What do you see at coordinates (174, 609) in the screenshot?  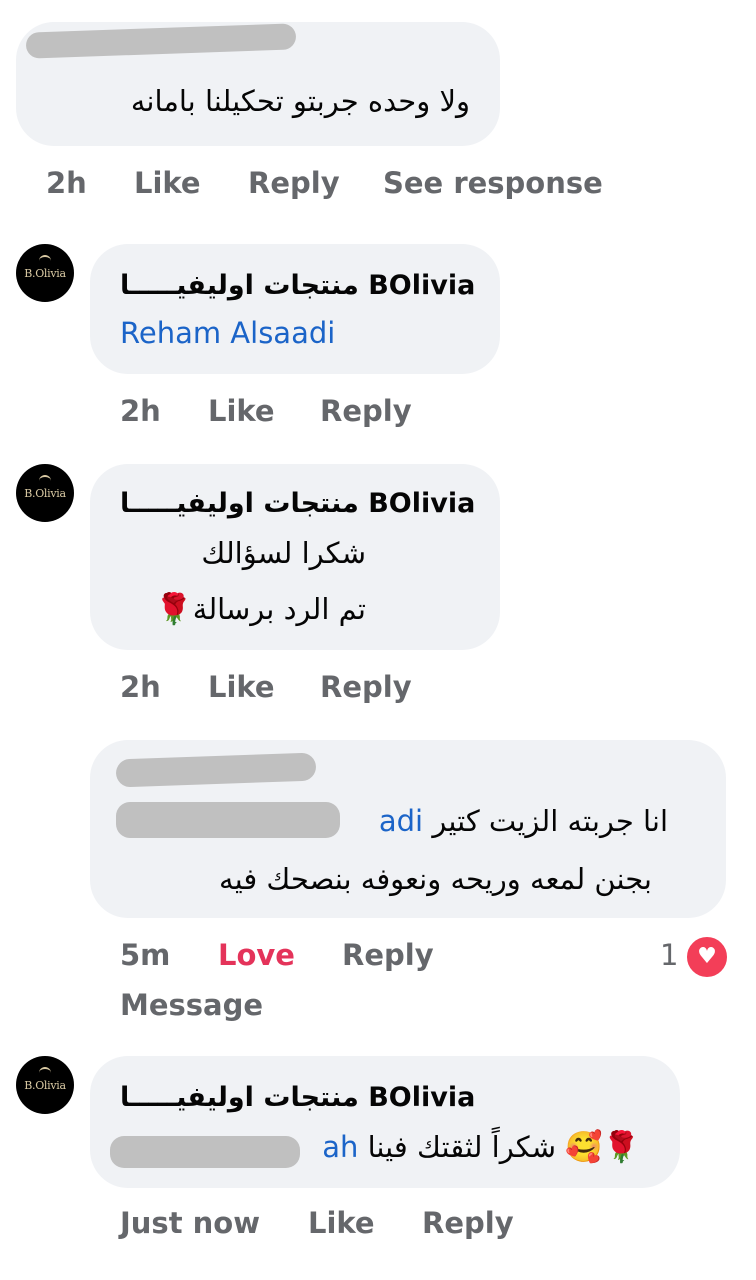 I see `rose-emoji-icon: 🌹` at bounding box center [174, 609].